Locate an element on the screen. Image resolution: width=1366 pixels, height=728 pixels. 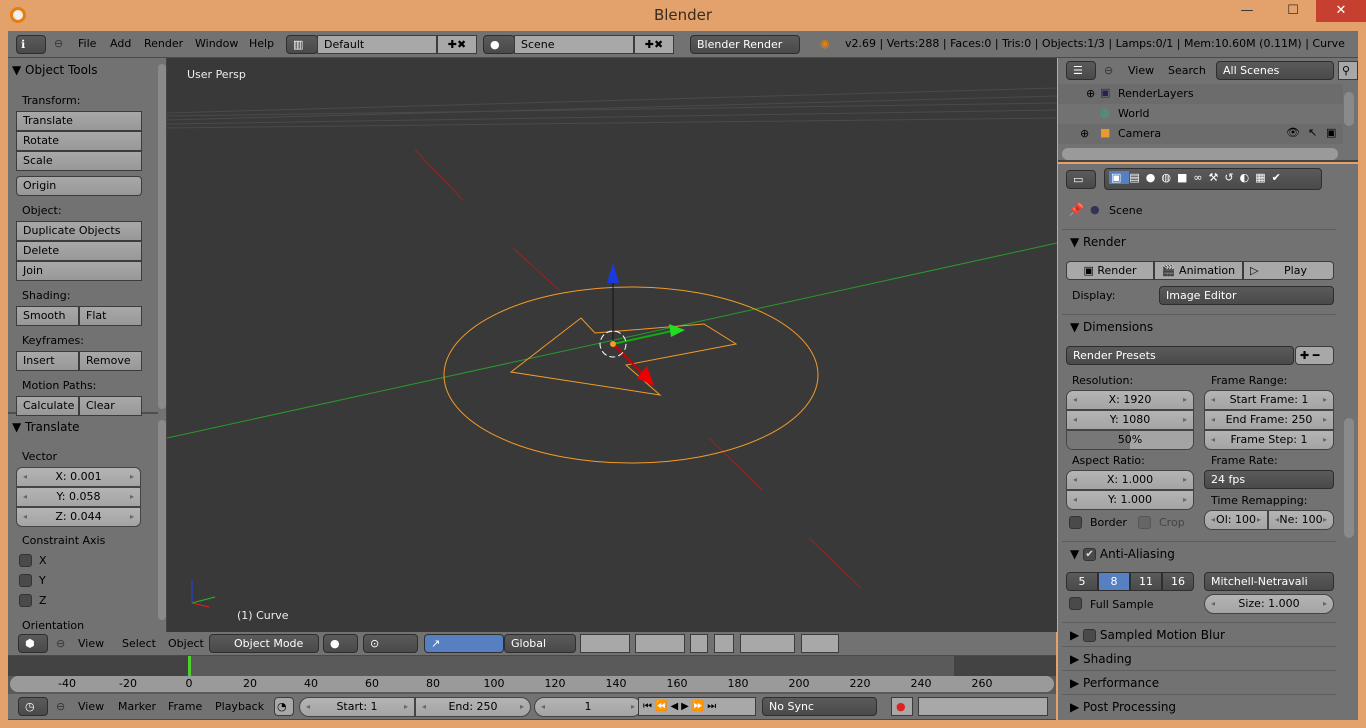
scene-icon: ● is located at coordinates (499, 44).